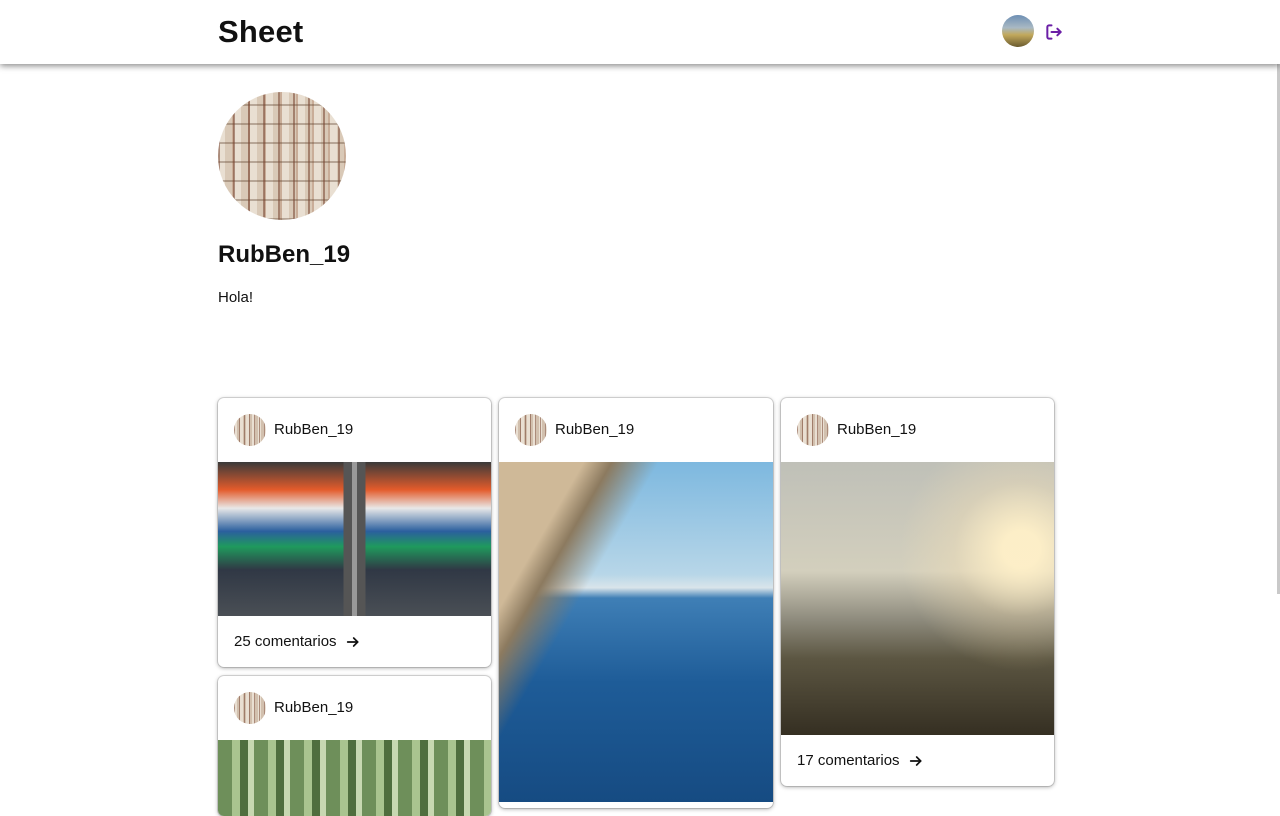 Image resolution: width=1280 pixels, height=816 pixels. I want to click on sea-cliff-photo, so click(636, 632).